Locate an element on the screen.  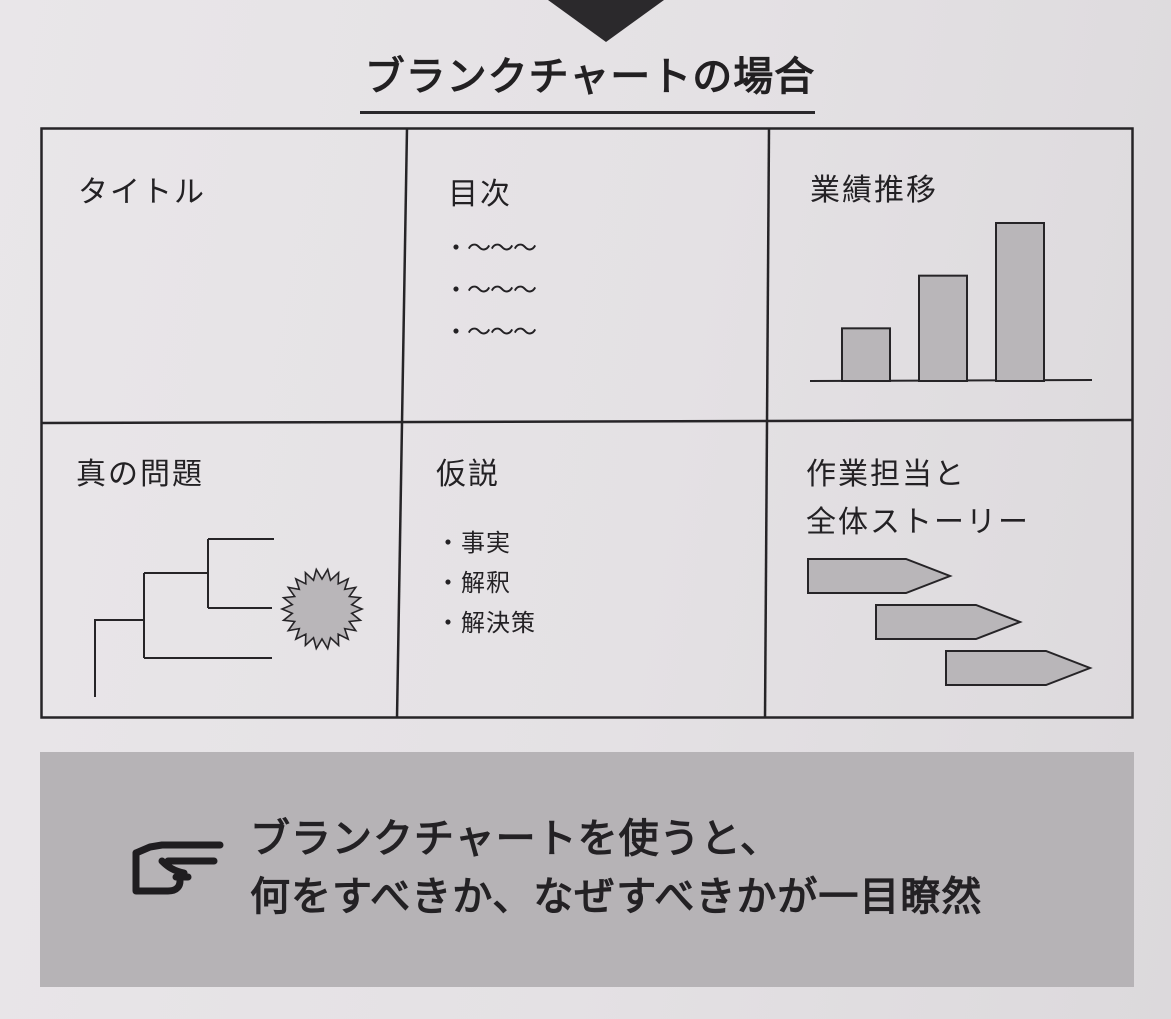
cell-assignment: 作業担当と 全体ストーリー is located at coordinates (949, 570).